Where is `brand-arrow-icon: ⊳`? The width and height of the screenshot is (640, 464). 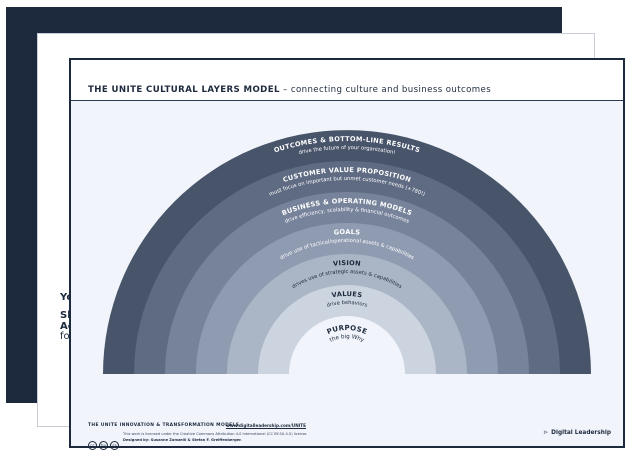
brand-arrow-icon: ⊳ is located at coordinates (546, 433).